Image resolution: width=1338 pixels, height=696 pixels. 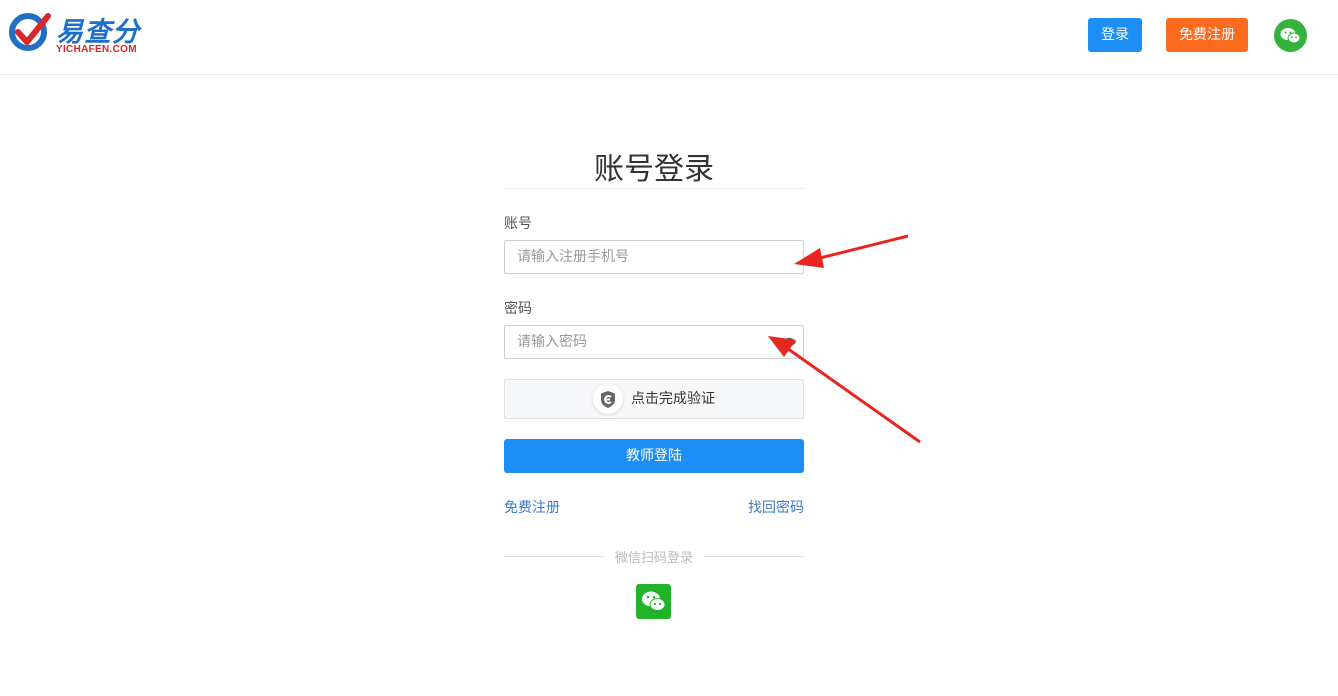 What do you see at coordinates (532, 507) in the screenshot?
I see `register-link: 免费注册` at bounding box center [532, 507].